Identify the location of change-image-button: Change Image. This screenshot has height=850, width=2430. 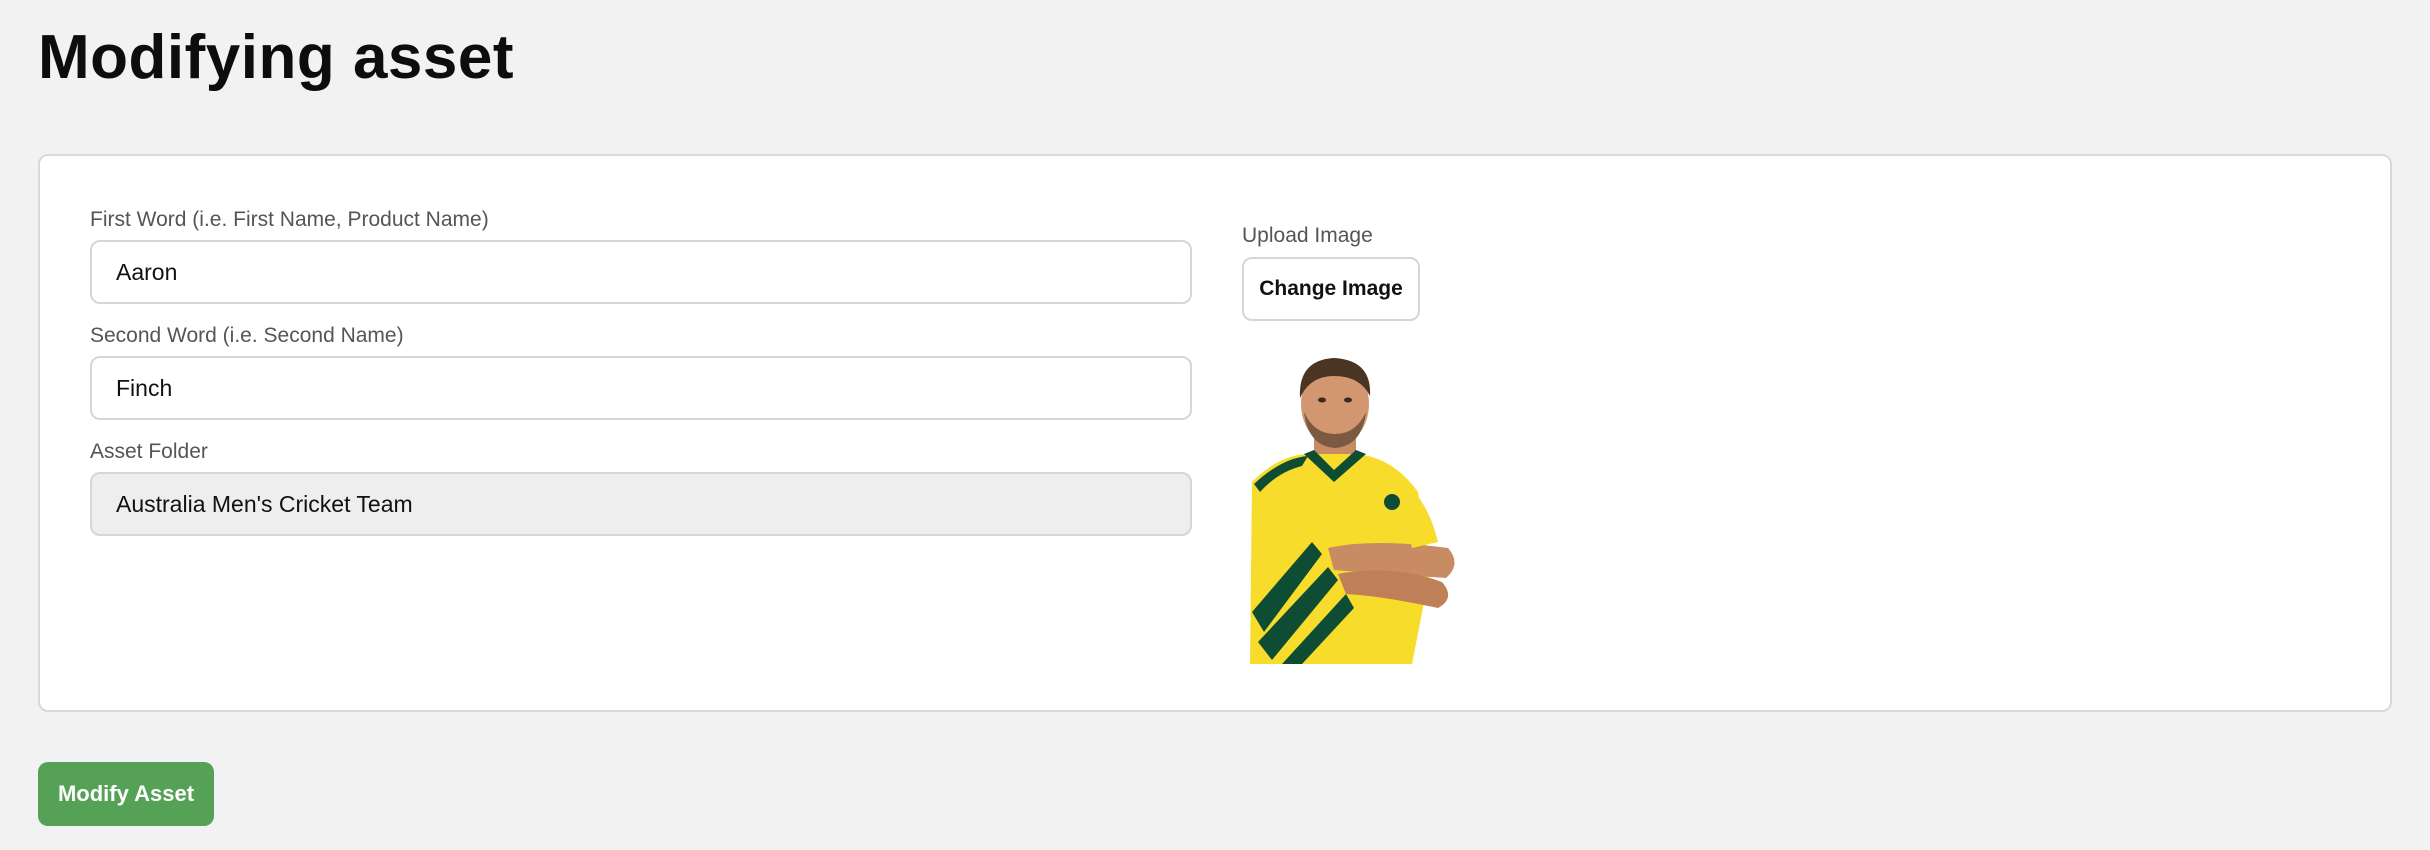
(1331, 289).